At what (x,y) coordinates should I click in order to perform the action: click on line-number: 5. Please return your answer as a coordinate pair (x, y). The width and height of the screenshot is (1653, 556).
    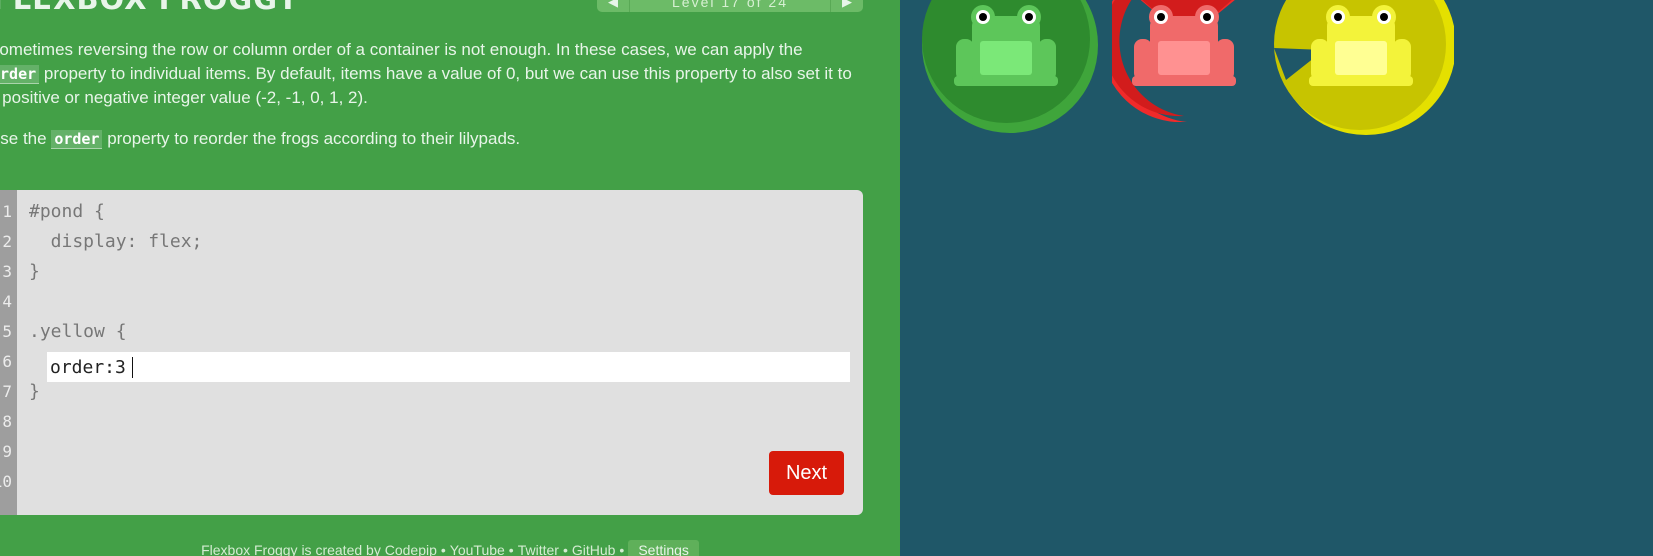
    Looking at the image, I should click on (7, 331).